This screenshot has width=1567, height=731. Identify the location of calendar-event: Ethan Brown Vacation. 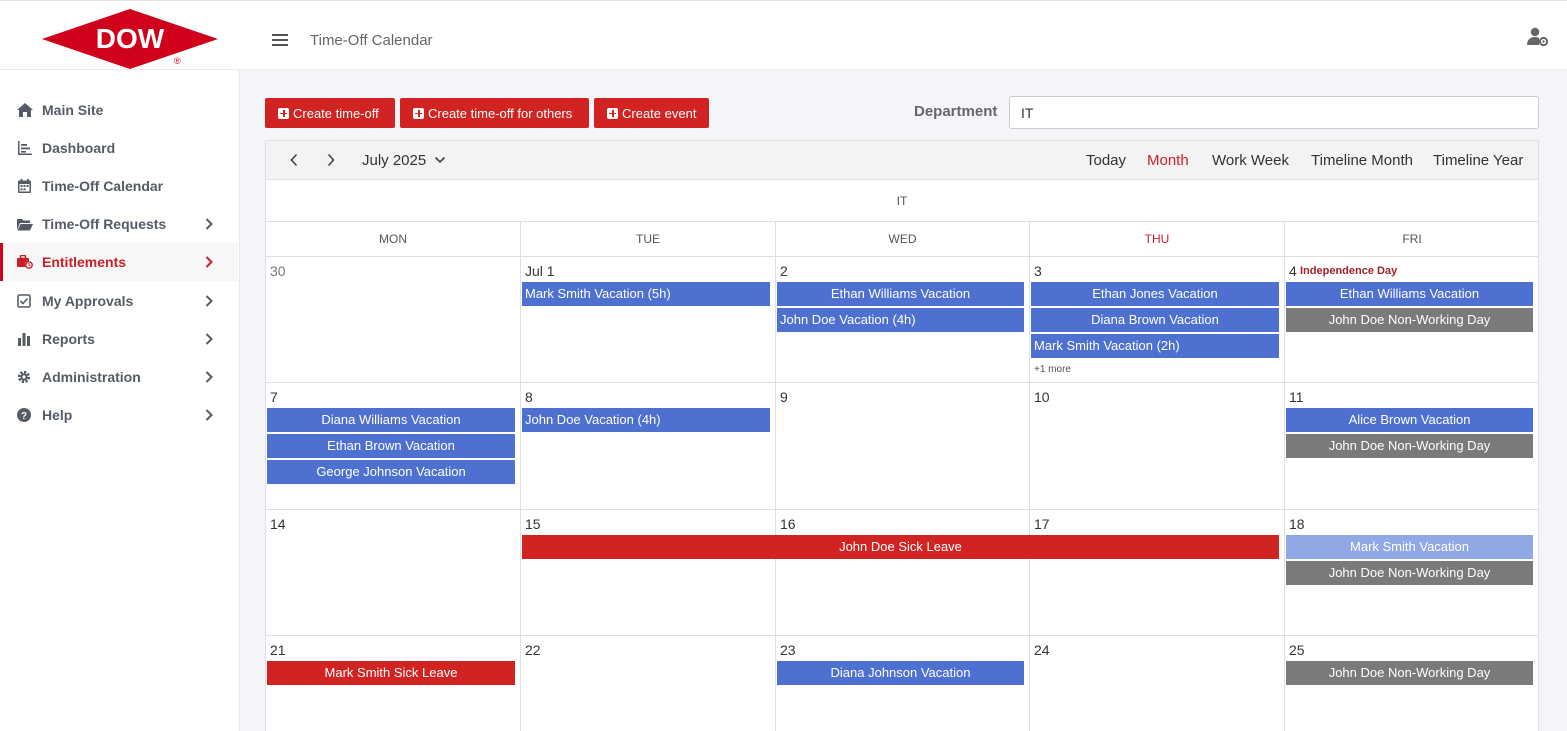
(391, 446).